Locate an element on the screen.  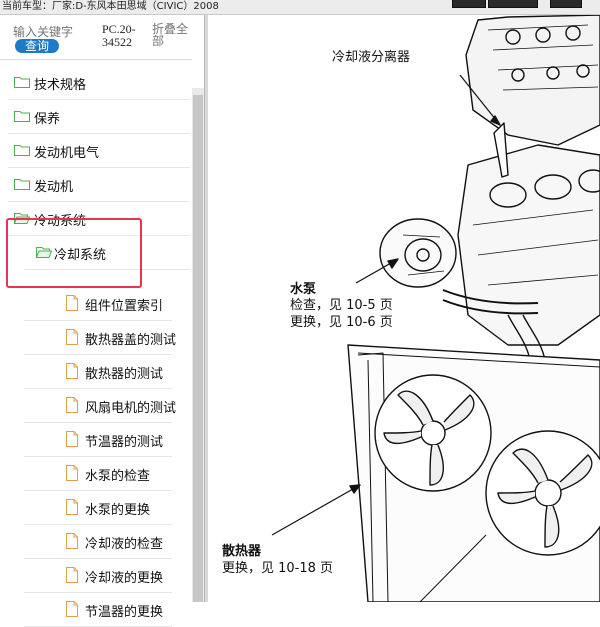
selection-highlight-box is located at coordinates (74, 253).